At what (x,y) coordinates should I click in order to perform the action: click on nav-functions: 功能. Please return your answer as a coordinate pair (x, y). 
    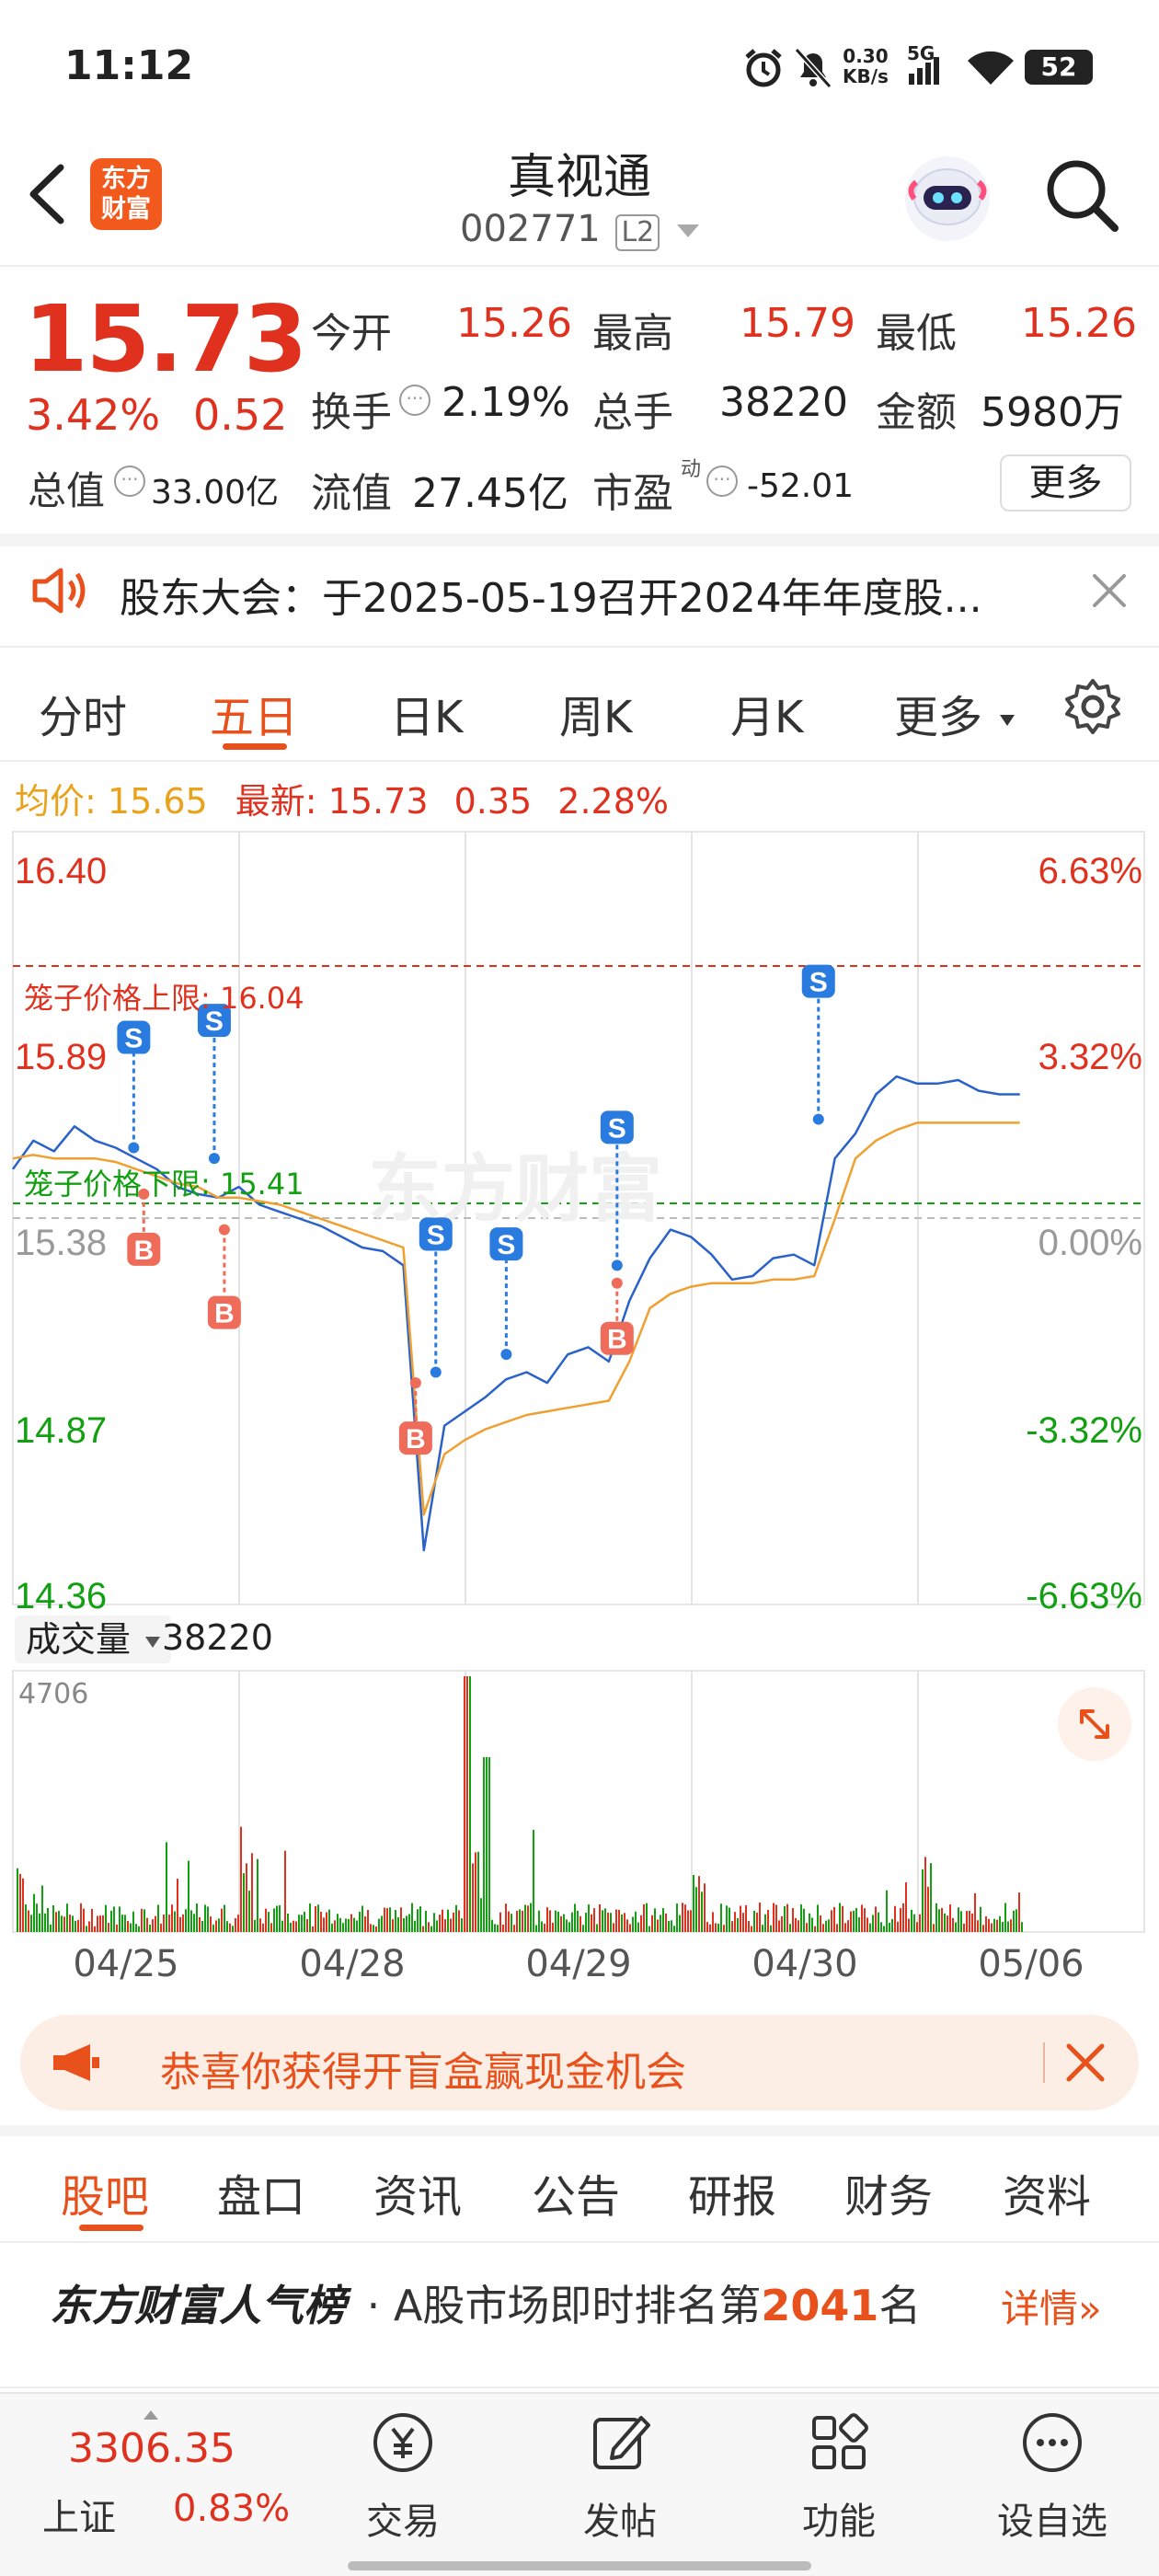
    Looking at the image, I should click on (839, 2476).